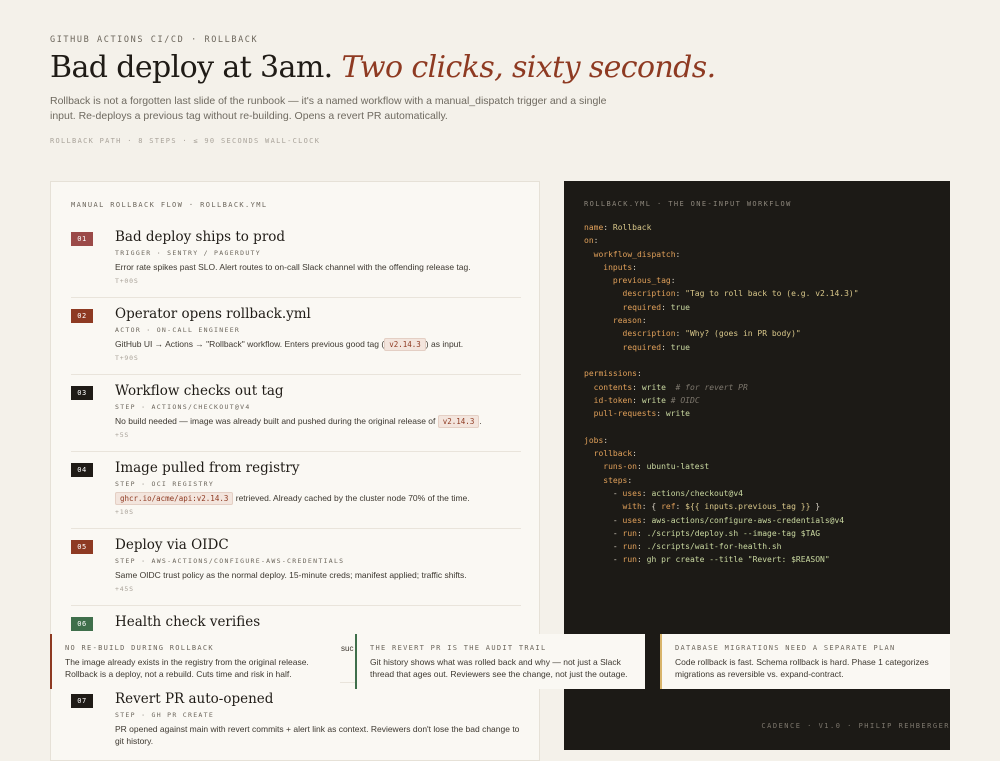  What do you see at coordinates (178, 330) in the screenshot?
I see `step-kind: ACTOR · ON-CALL ENGINEER` at bounding box center [178, 330].